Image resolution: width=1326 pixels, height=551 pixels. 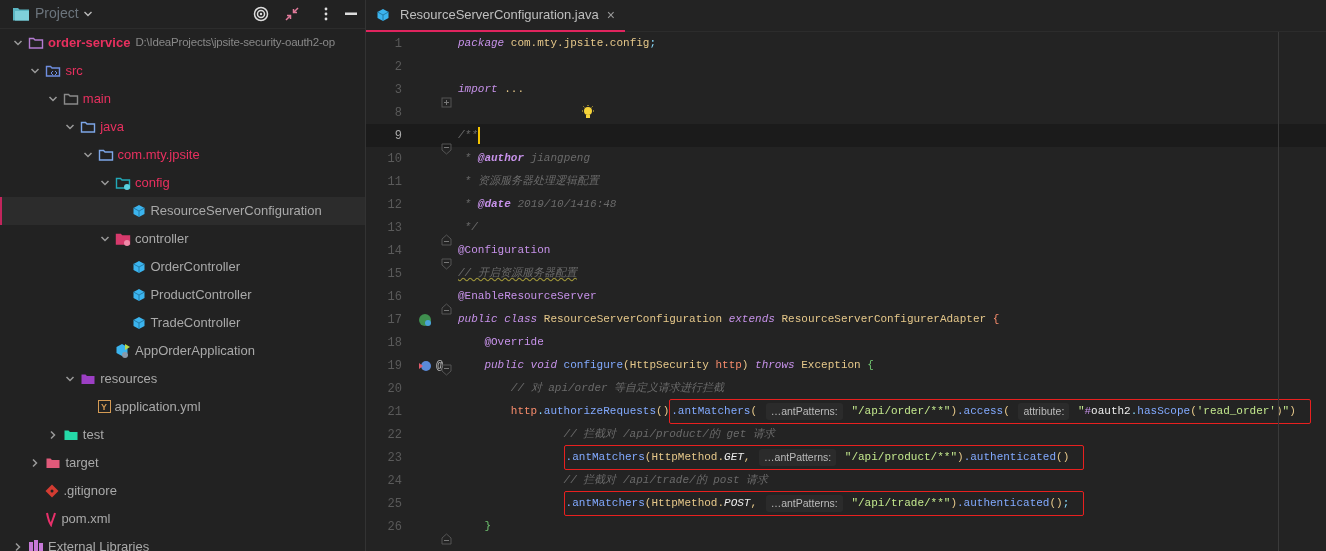 I want to click on tree-item: OrderController, so click(x=182, y=266).